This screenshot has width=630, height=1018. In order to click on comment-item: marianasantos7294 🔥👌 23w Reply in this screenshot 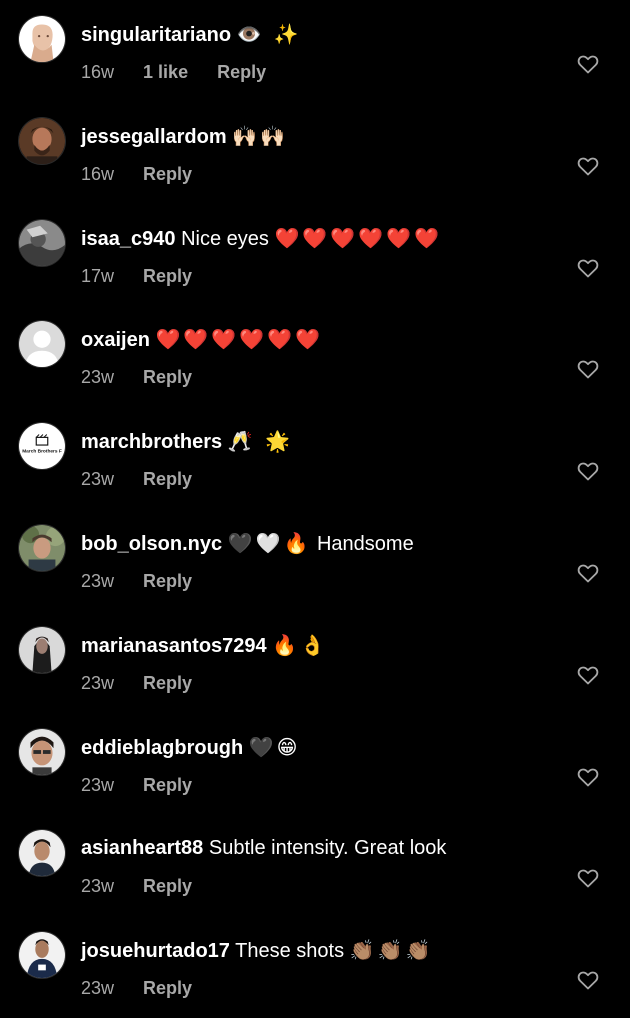, I will do `click(315, 662)`.